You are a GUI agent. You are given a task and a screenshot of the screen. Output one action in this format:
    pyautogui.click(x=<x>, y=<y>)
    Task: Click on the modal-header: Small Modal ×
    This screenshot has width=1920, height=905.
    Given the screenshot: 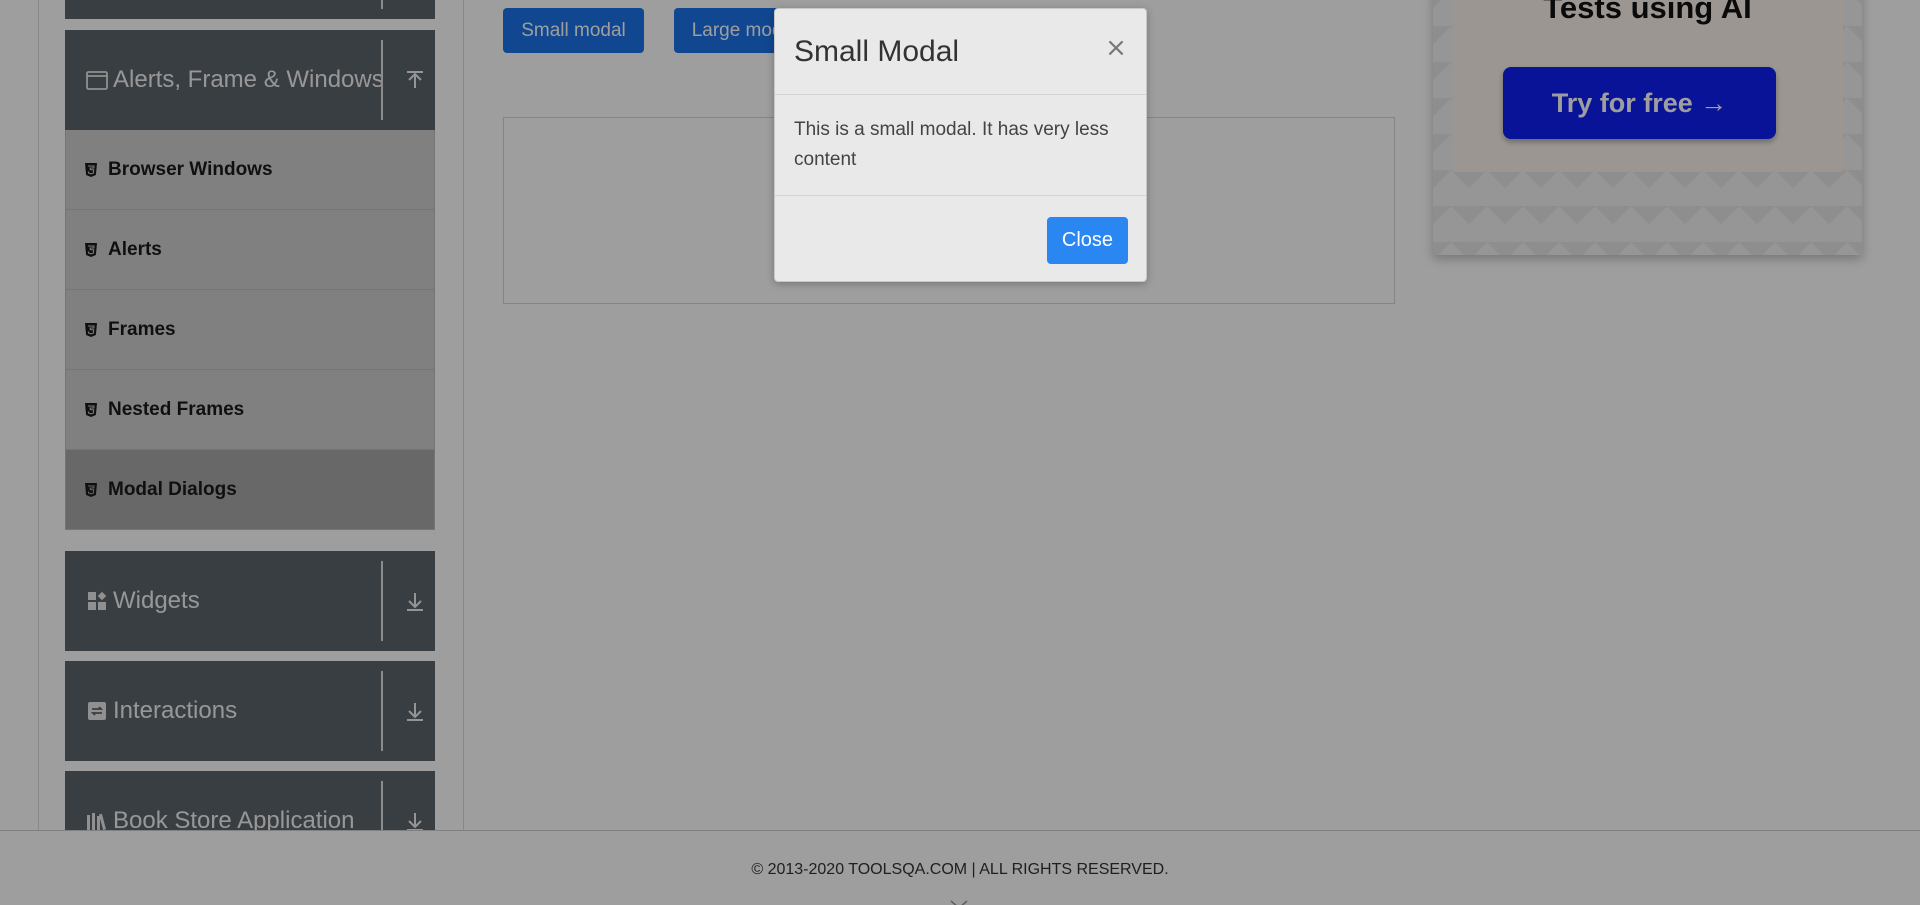 What is the action you would take?
    pyautogui.click(x=960, y=52)
    